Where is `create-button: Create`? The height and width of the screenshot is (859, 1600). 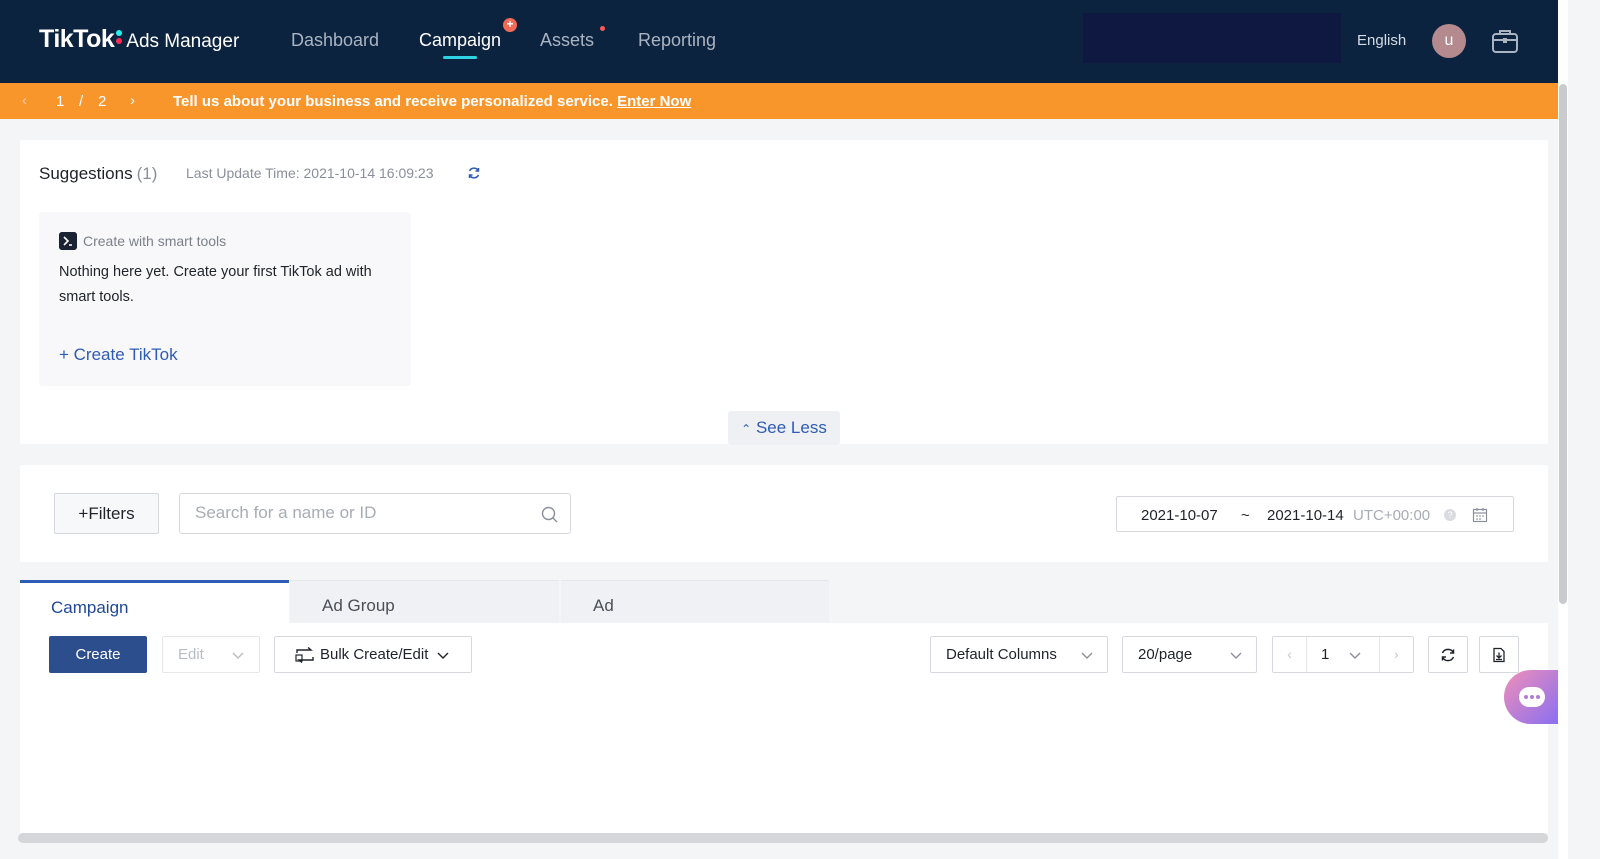
create-button: Create is located at coordinates (98, 654).